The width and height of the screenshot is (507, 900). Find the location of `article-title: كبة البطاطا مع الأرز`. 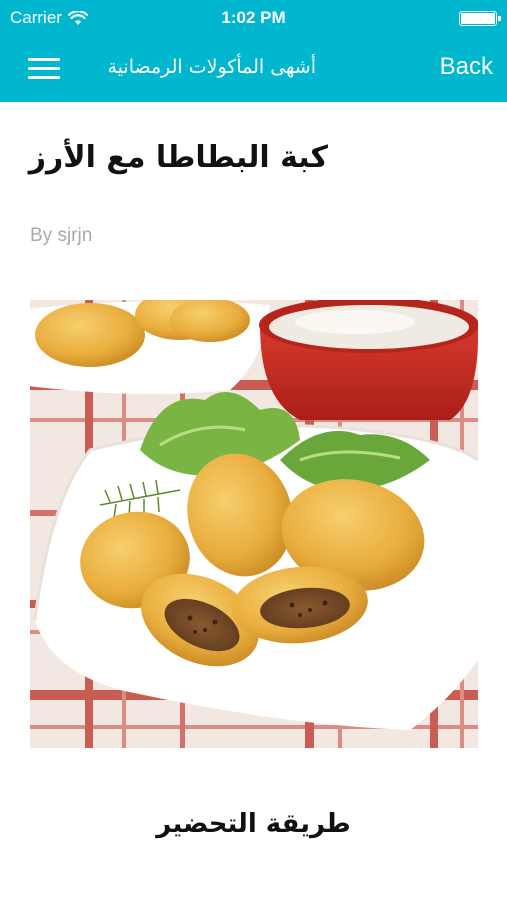

article-title: كبة البطاطا مع الأرز is located at coordinates (178, 157).